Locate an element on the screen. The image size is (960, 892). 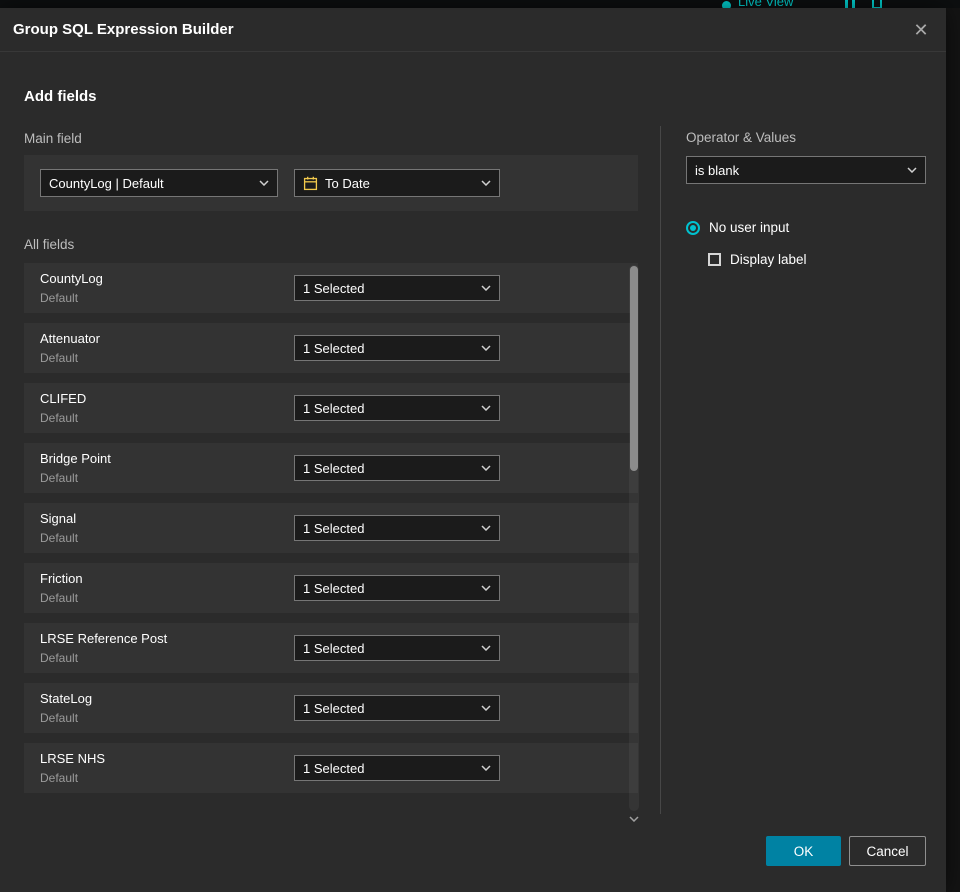
main-field-label: Main field is located at coordinates (53, 138).